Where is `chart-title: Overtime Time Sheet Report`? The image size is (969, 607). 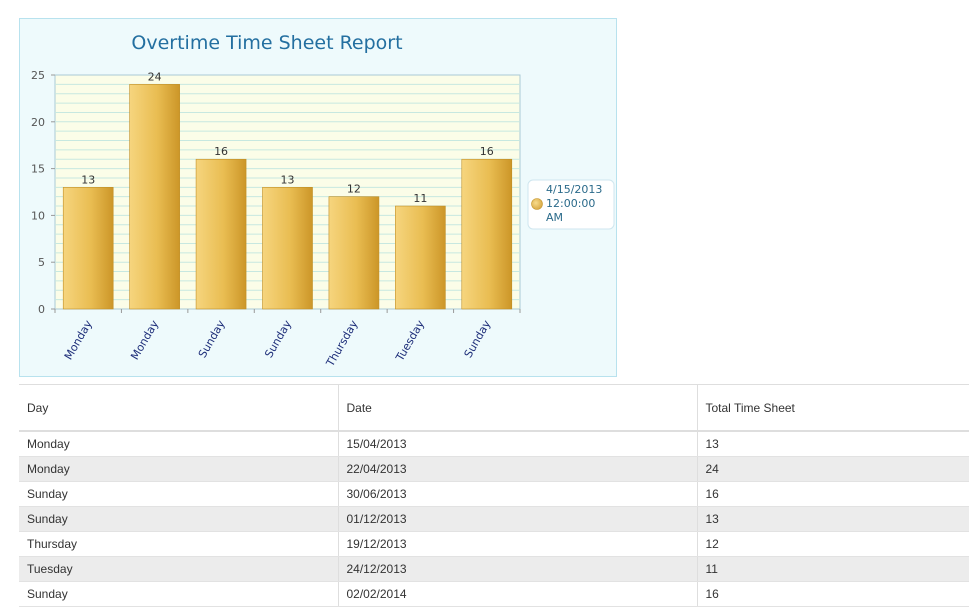
chart-title: Overtime Time Sheet Report is located at coordinates (266, 43).